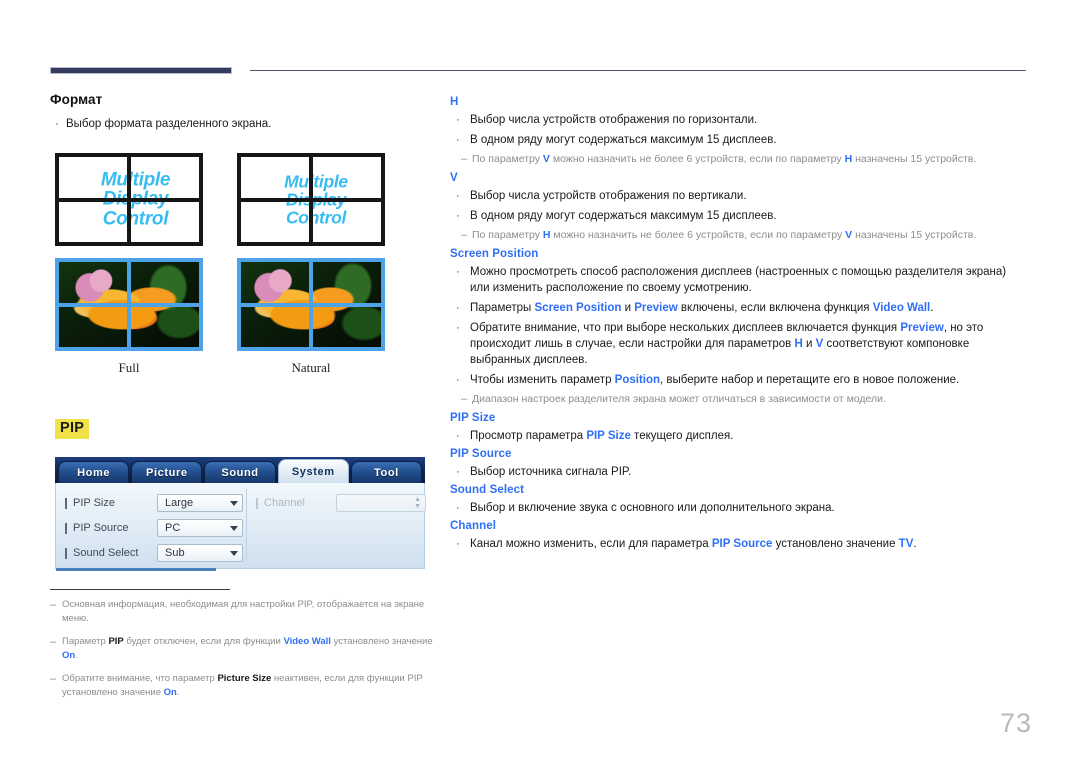 Image resolution: width=1080 pixels, height=763 pixels. I want to click on highlight-term: TV, so click(906, 544).